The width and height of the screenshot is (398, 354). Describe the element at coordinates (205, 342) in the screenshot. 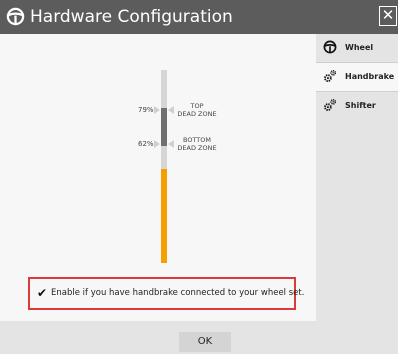

I see `ok-button: OK` at that location.